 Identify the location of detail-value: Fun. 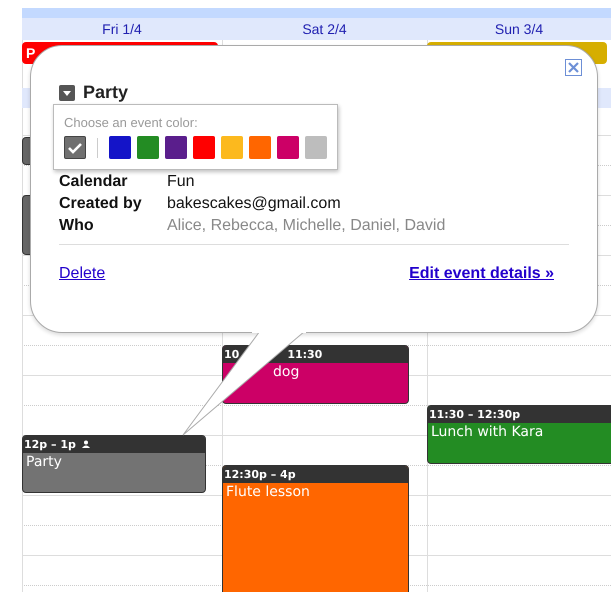
(181, 182).